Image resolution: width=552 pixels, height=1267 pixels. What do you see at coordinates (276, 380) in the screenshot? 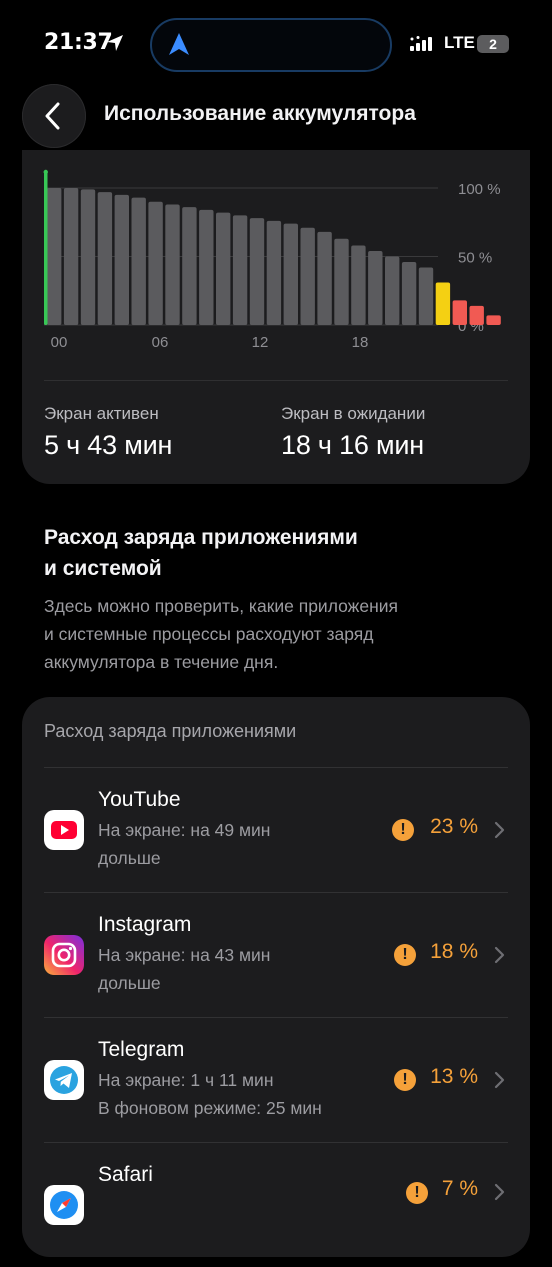
I see `card-divider` at bounding box center [276, 380].